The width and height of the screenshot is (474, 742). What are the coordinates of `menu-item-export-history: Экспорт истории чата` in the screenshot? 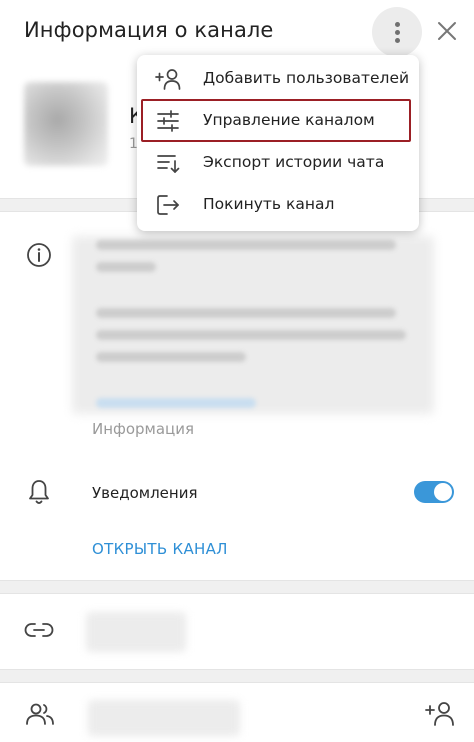 It's located at (278, 163).